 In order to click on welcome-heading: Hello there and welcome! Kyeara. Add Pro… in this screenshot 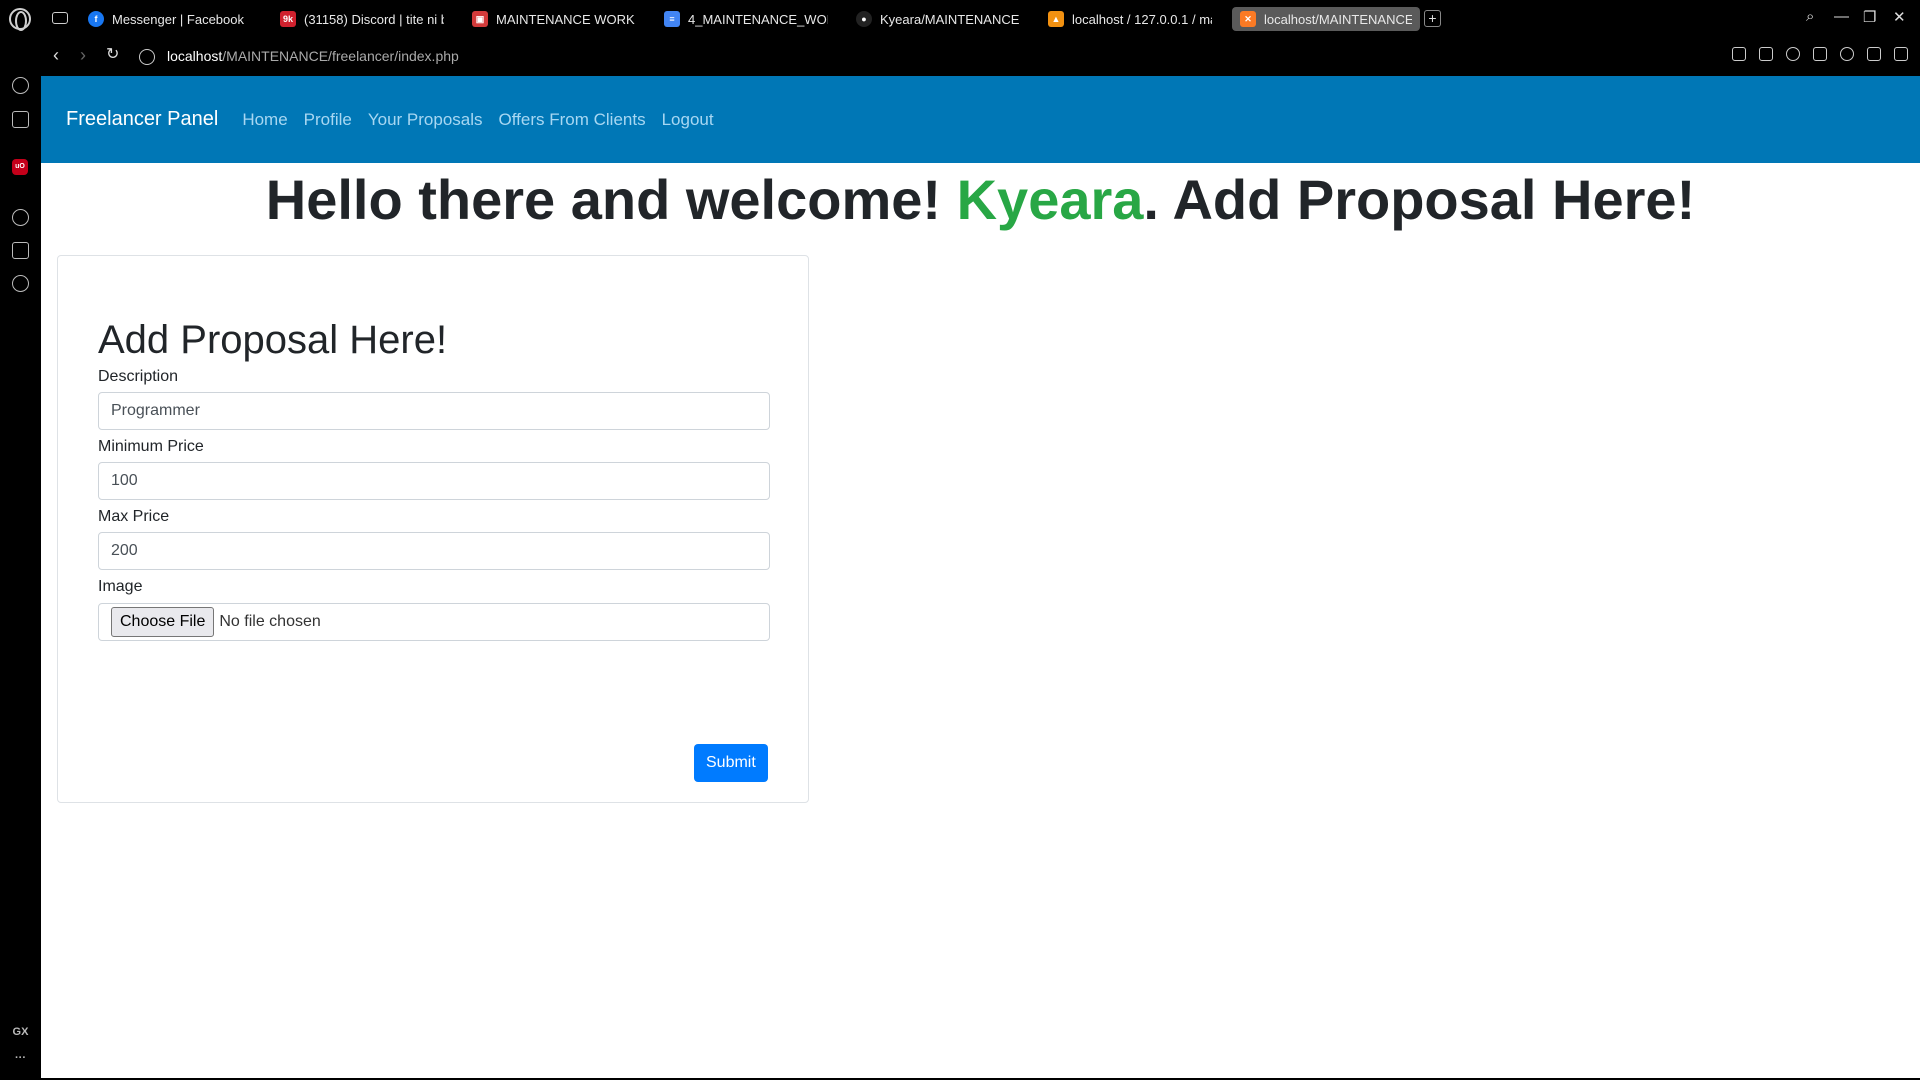, I will do `click(980, 200)`.